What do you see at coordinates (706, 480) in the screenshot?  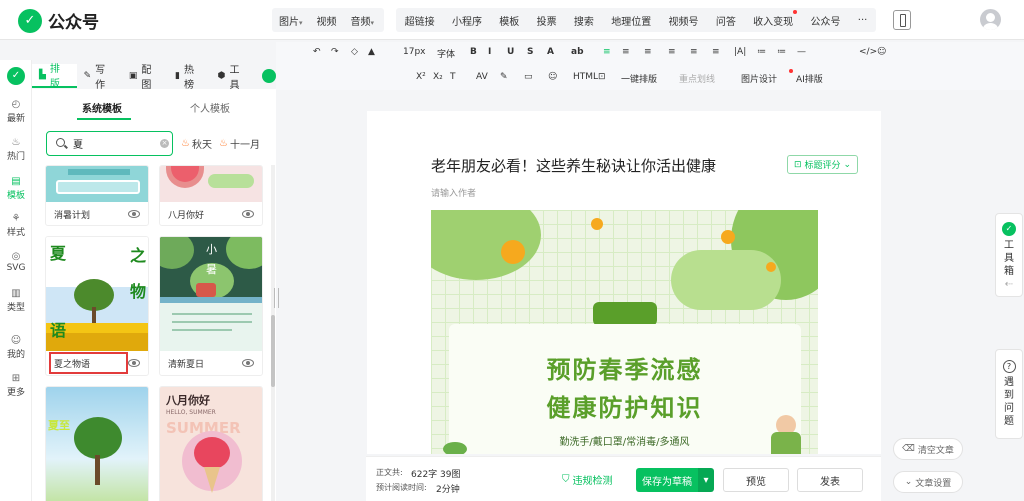 I see `save-options-dropdown: ▾` at bounding box center [706, 480].